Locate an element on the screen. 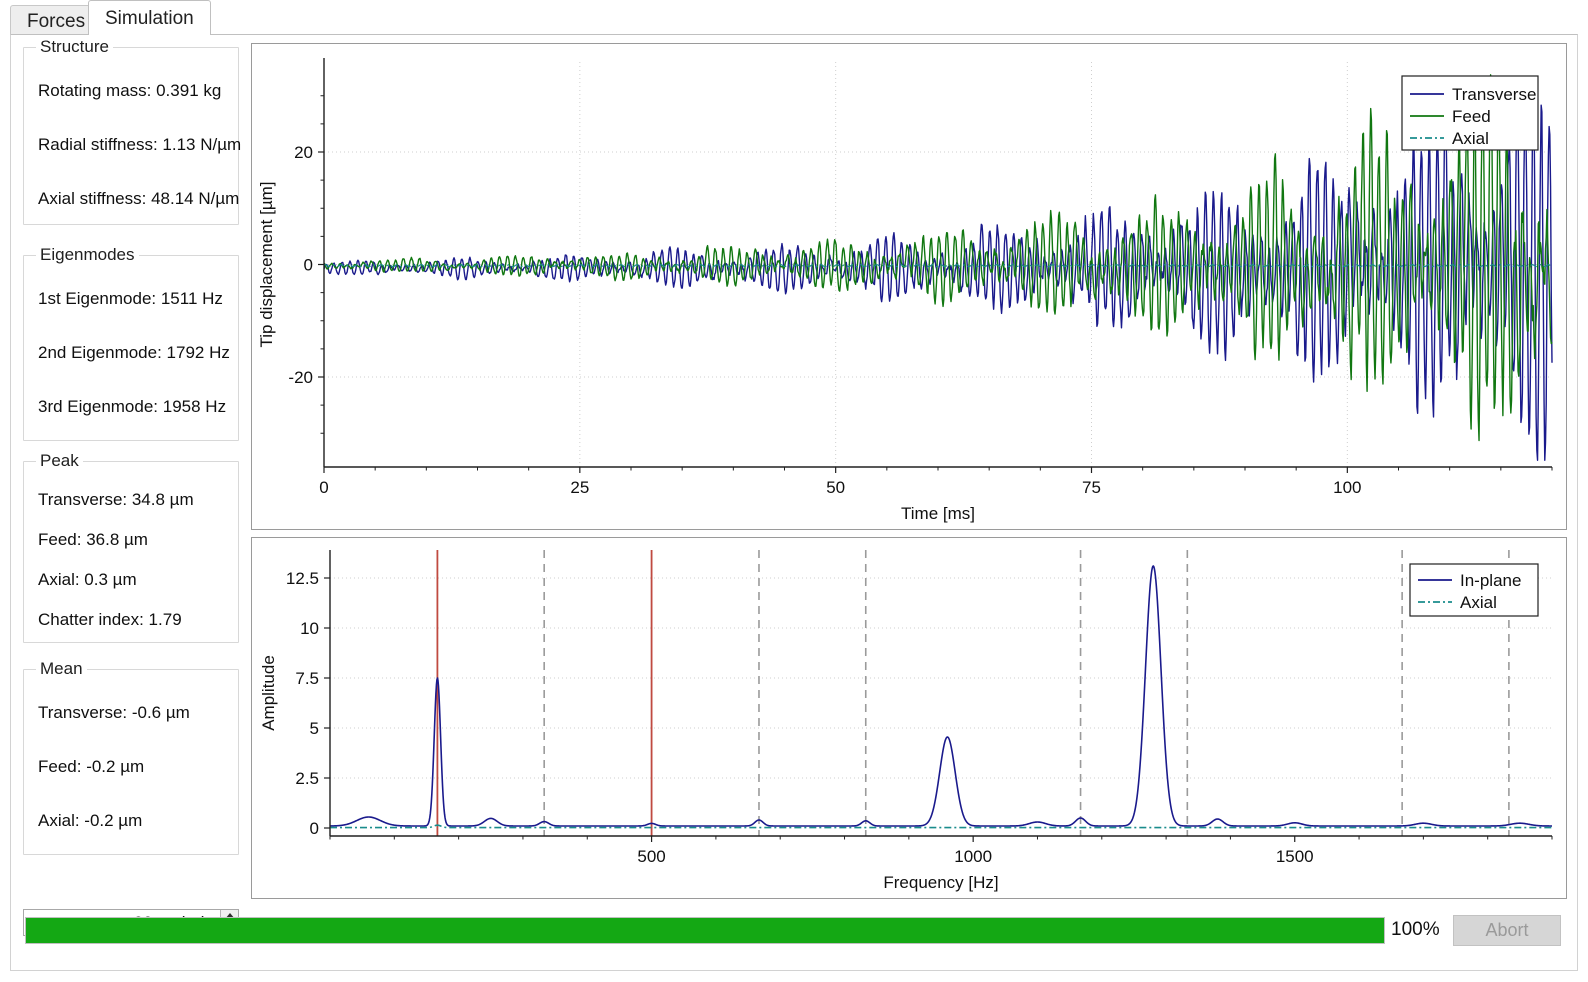  group-mean-title: Mean is located at coordinates (61, 669).